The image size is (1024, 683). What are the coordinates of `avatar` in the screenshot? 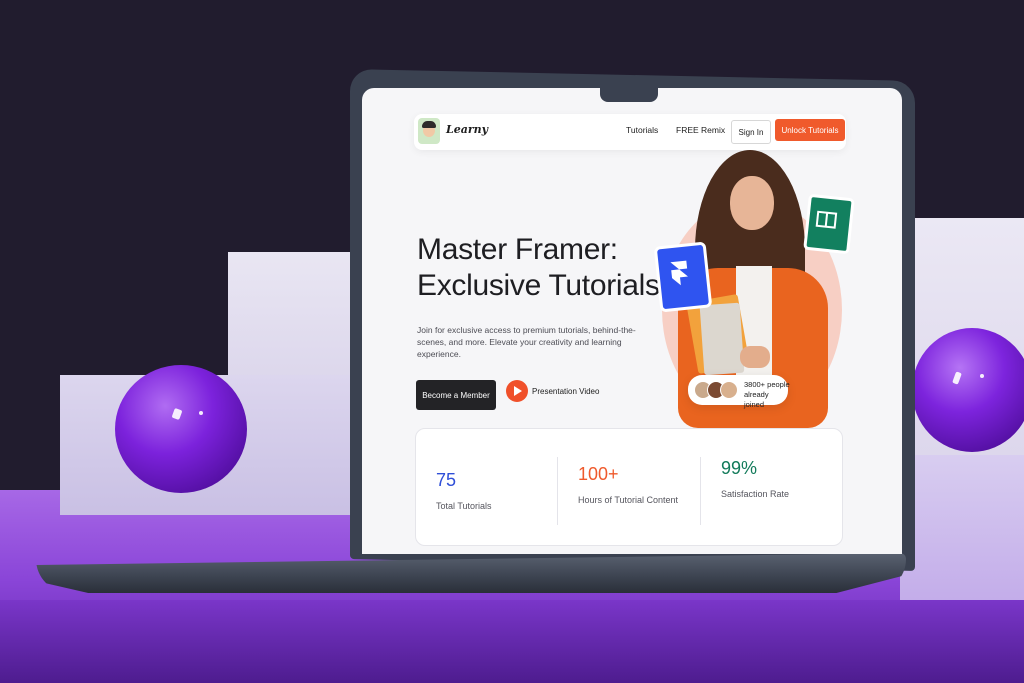 It's located at (729, 390).